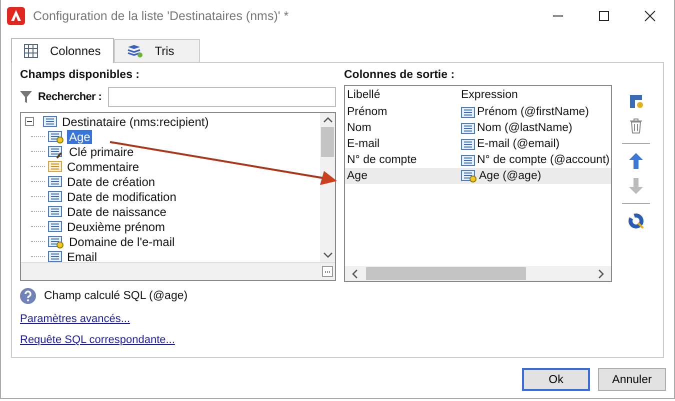 This screenshot has height=401, width=675. Describe the element at coordinates (103, 167) in the screenshot. I see `tree-item: Commentaire` at that location.